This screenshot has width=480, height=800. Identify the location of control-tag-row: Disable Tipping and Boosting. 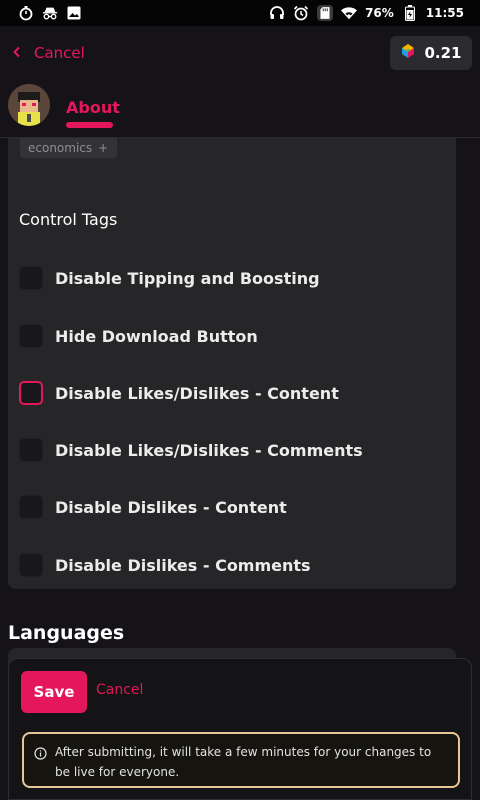
(169, 278).